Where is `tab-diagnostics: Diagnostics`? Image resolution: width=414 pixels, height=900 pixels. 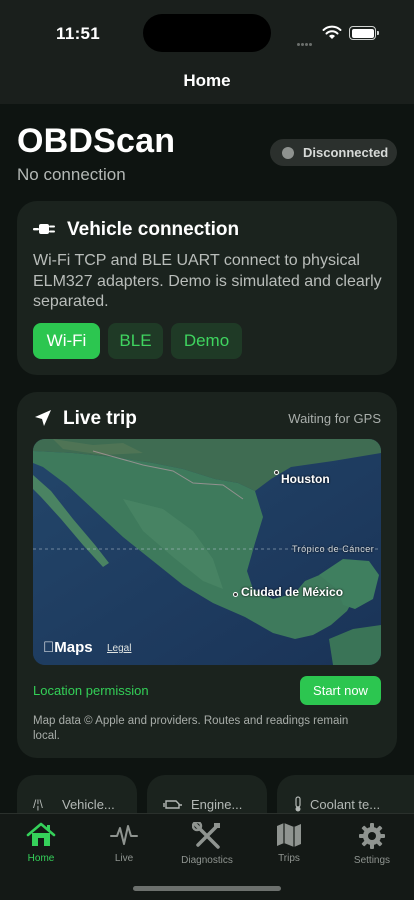 tab-diagnostics: Diagnostics is located at coordinates (207, 844).